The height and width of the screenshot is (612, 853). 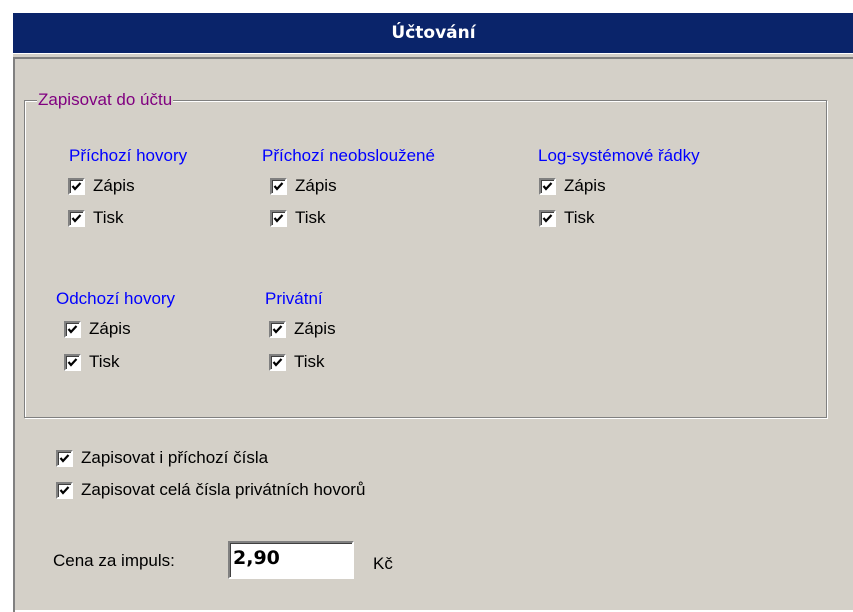 I want to click on section-title-private: Privátní, so click(x=294, y=298).